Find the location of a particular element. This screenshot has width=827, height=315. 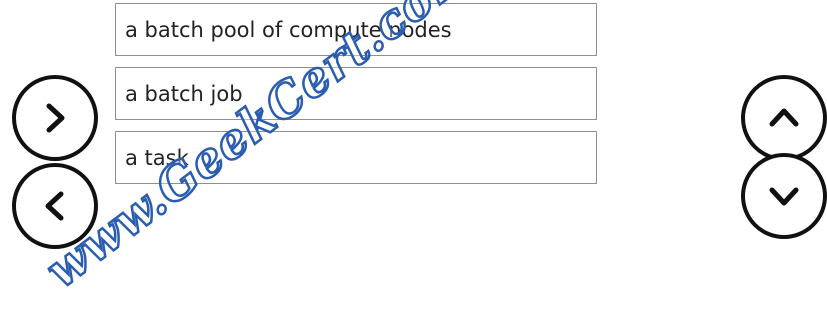

chevron-left-icon is located at coordinates (54, 206).